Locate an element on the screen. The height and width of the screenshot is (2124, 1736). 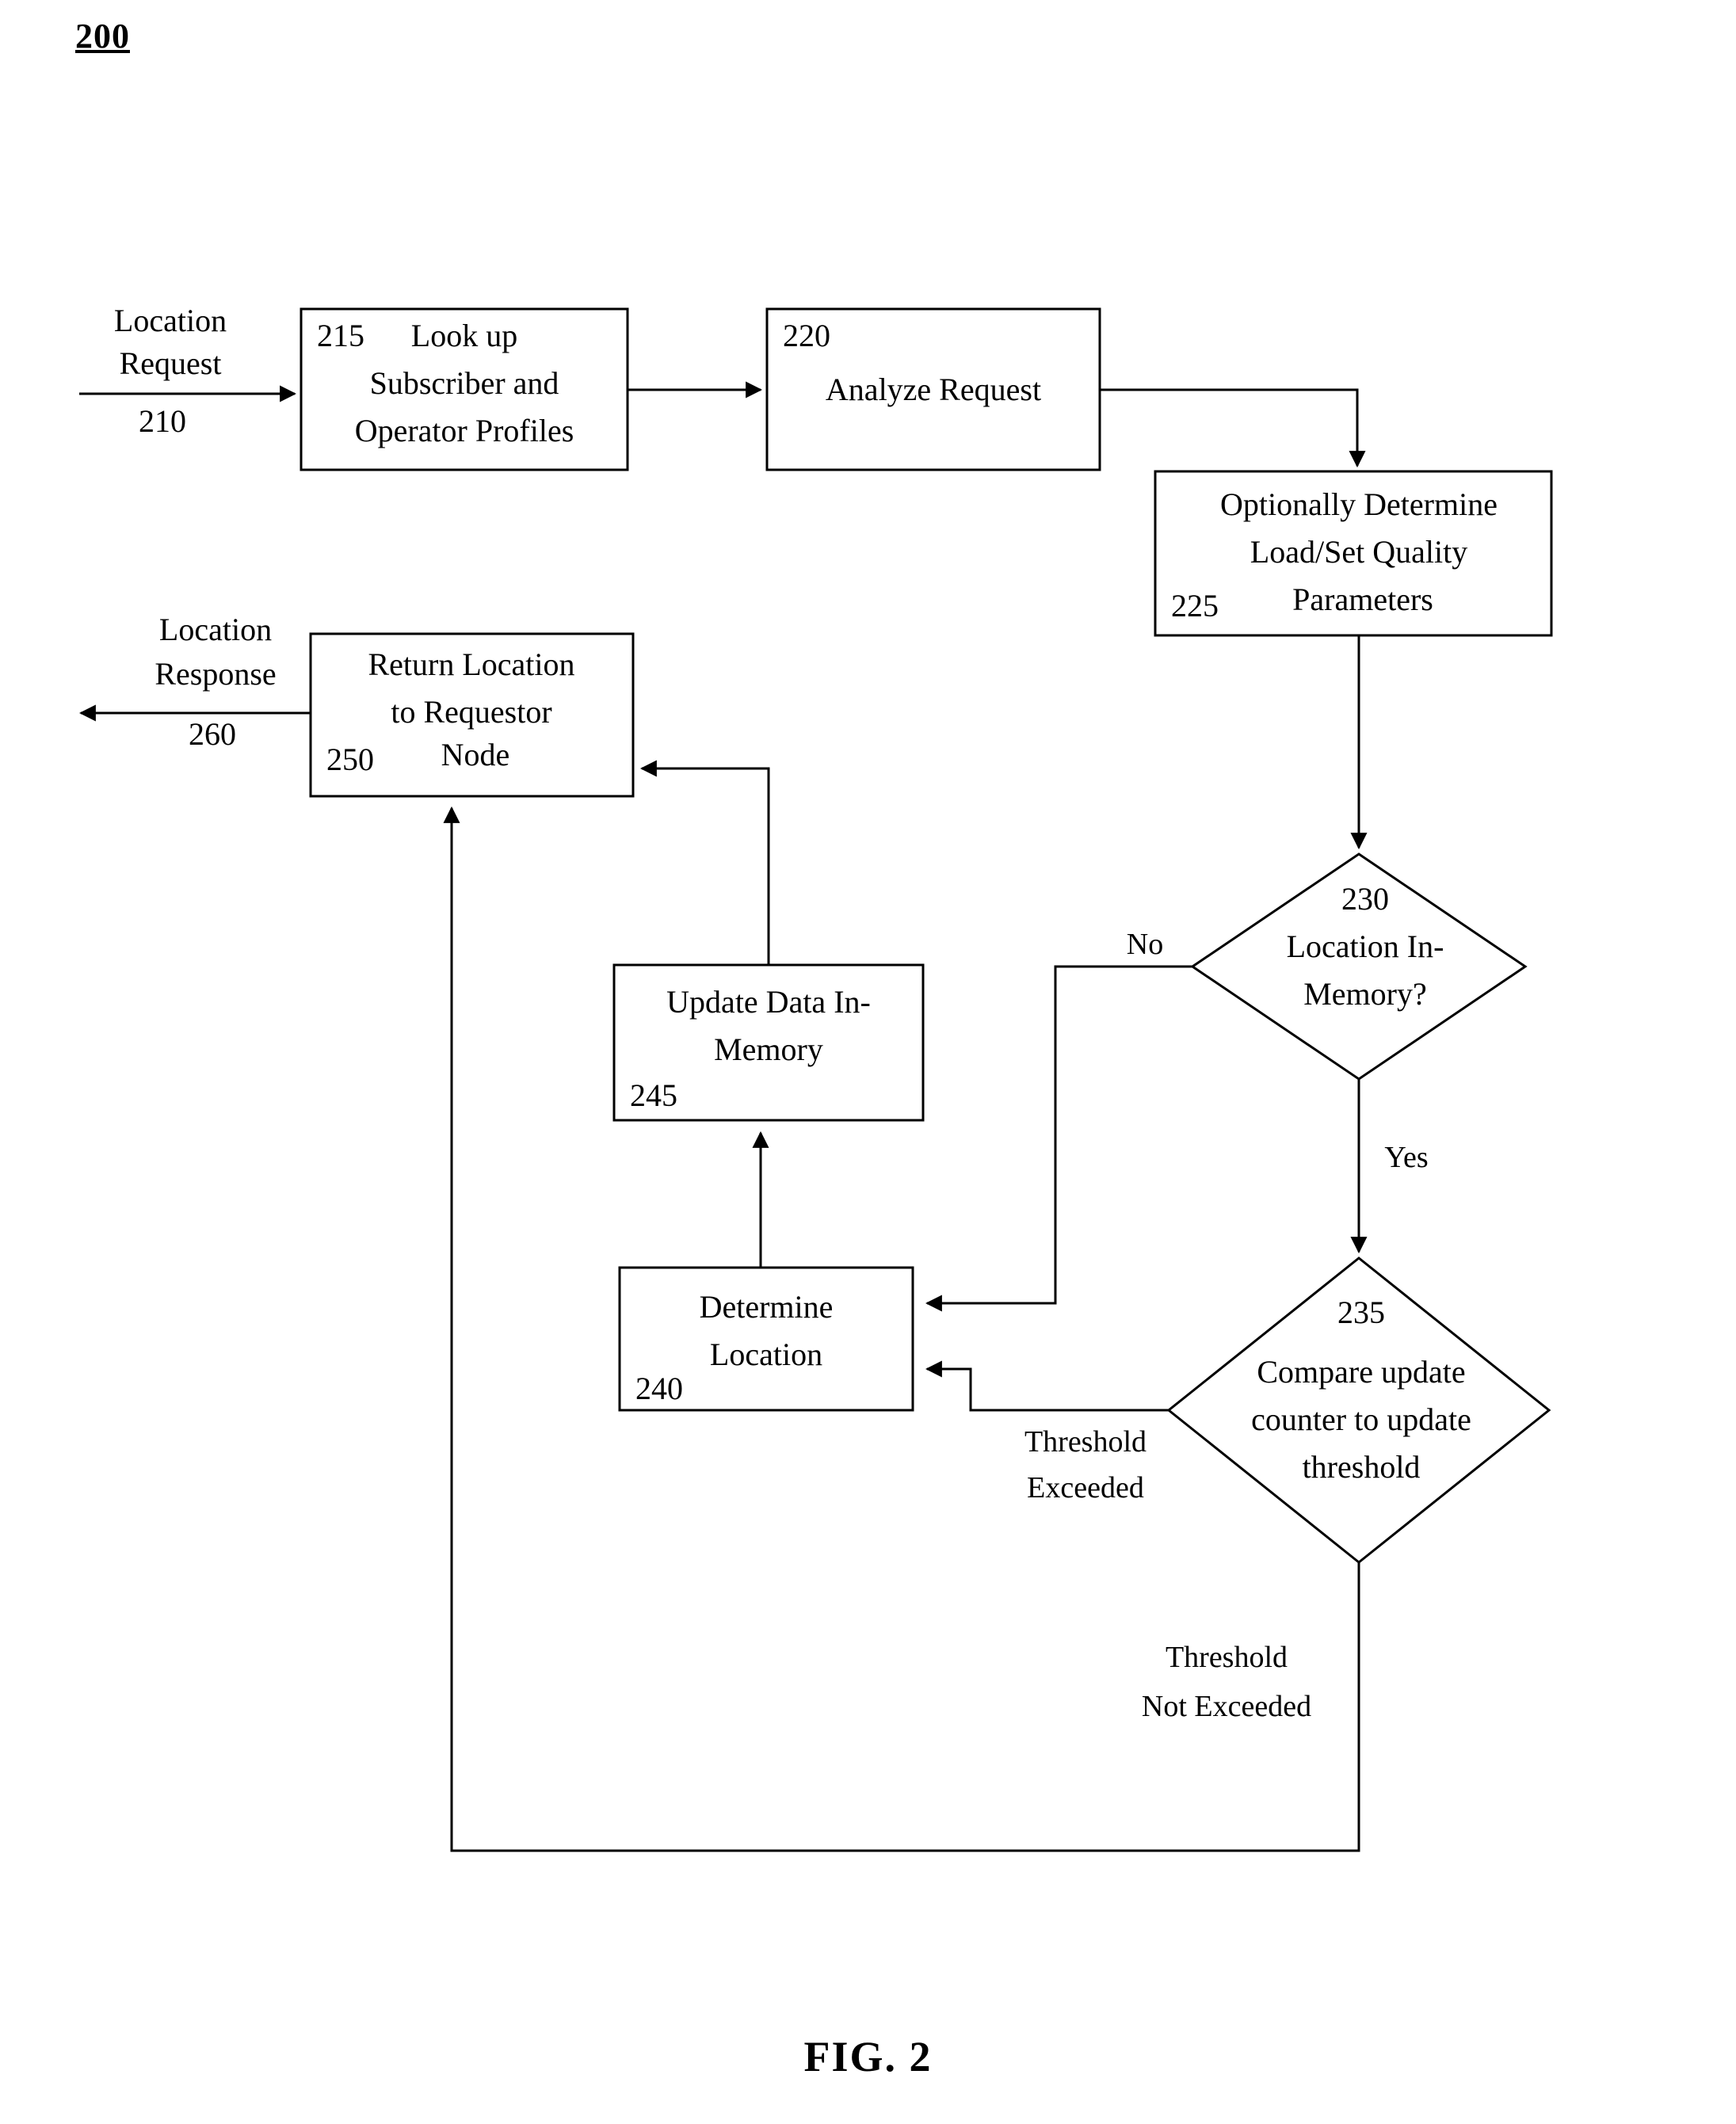
node-220-line1: Analyze Request is located at coordinates (934, 389).